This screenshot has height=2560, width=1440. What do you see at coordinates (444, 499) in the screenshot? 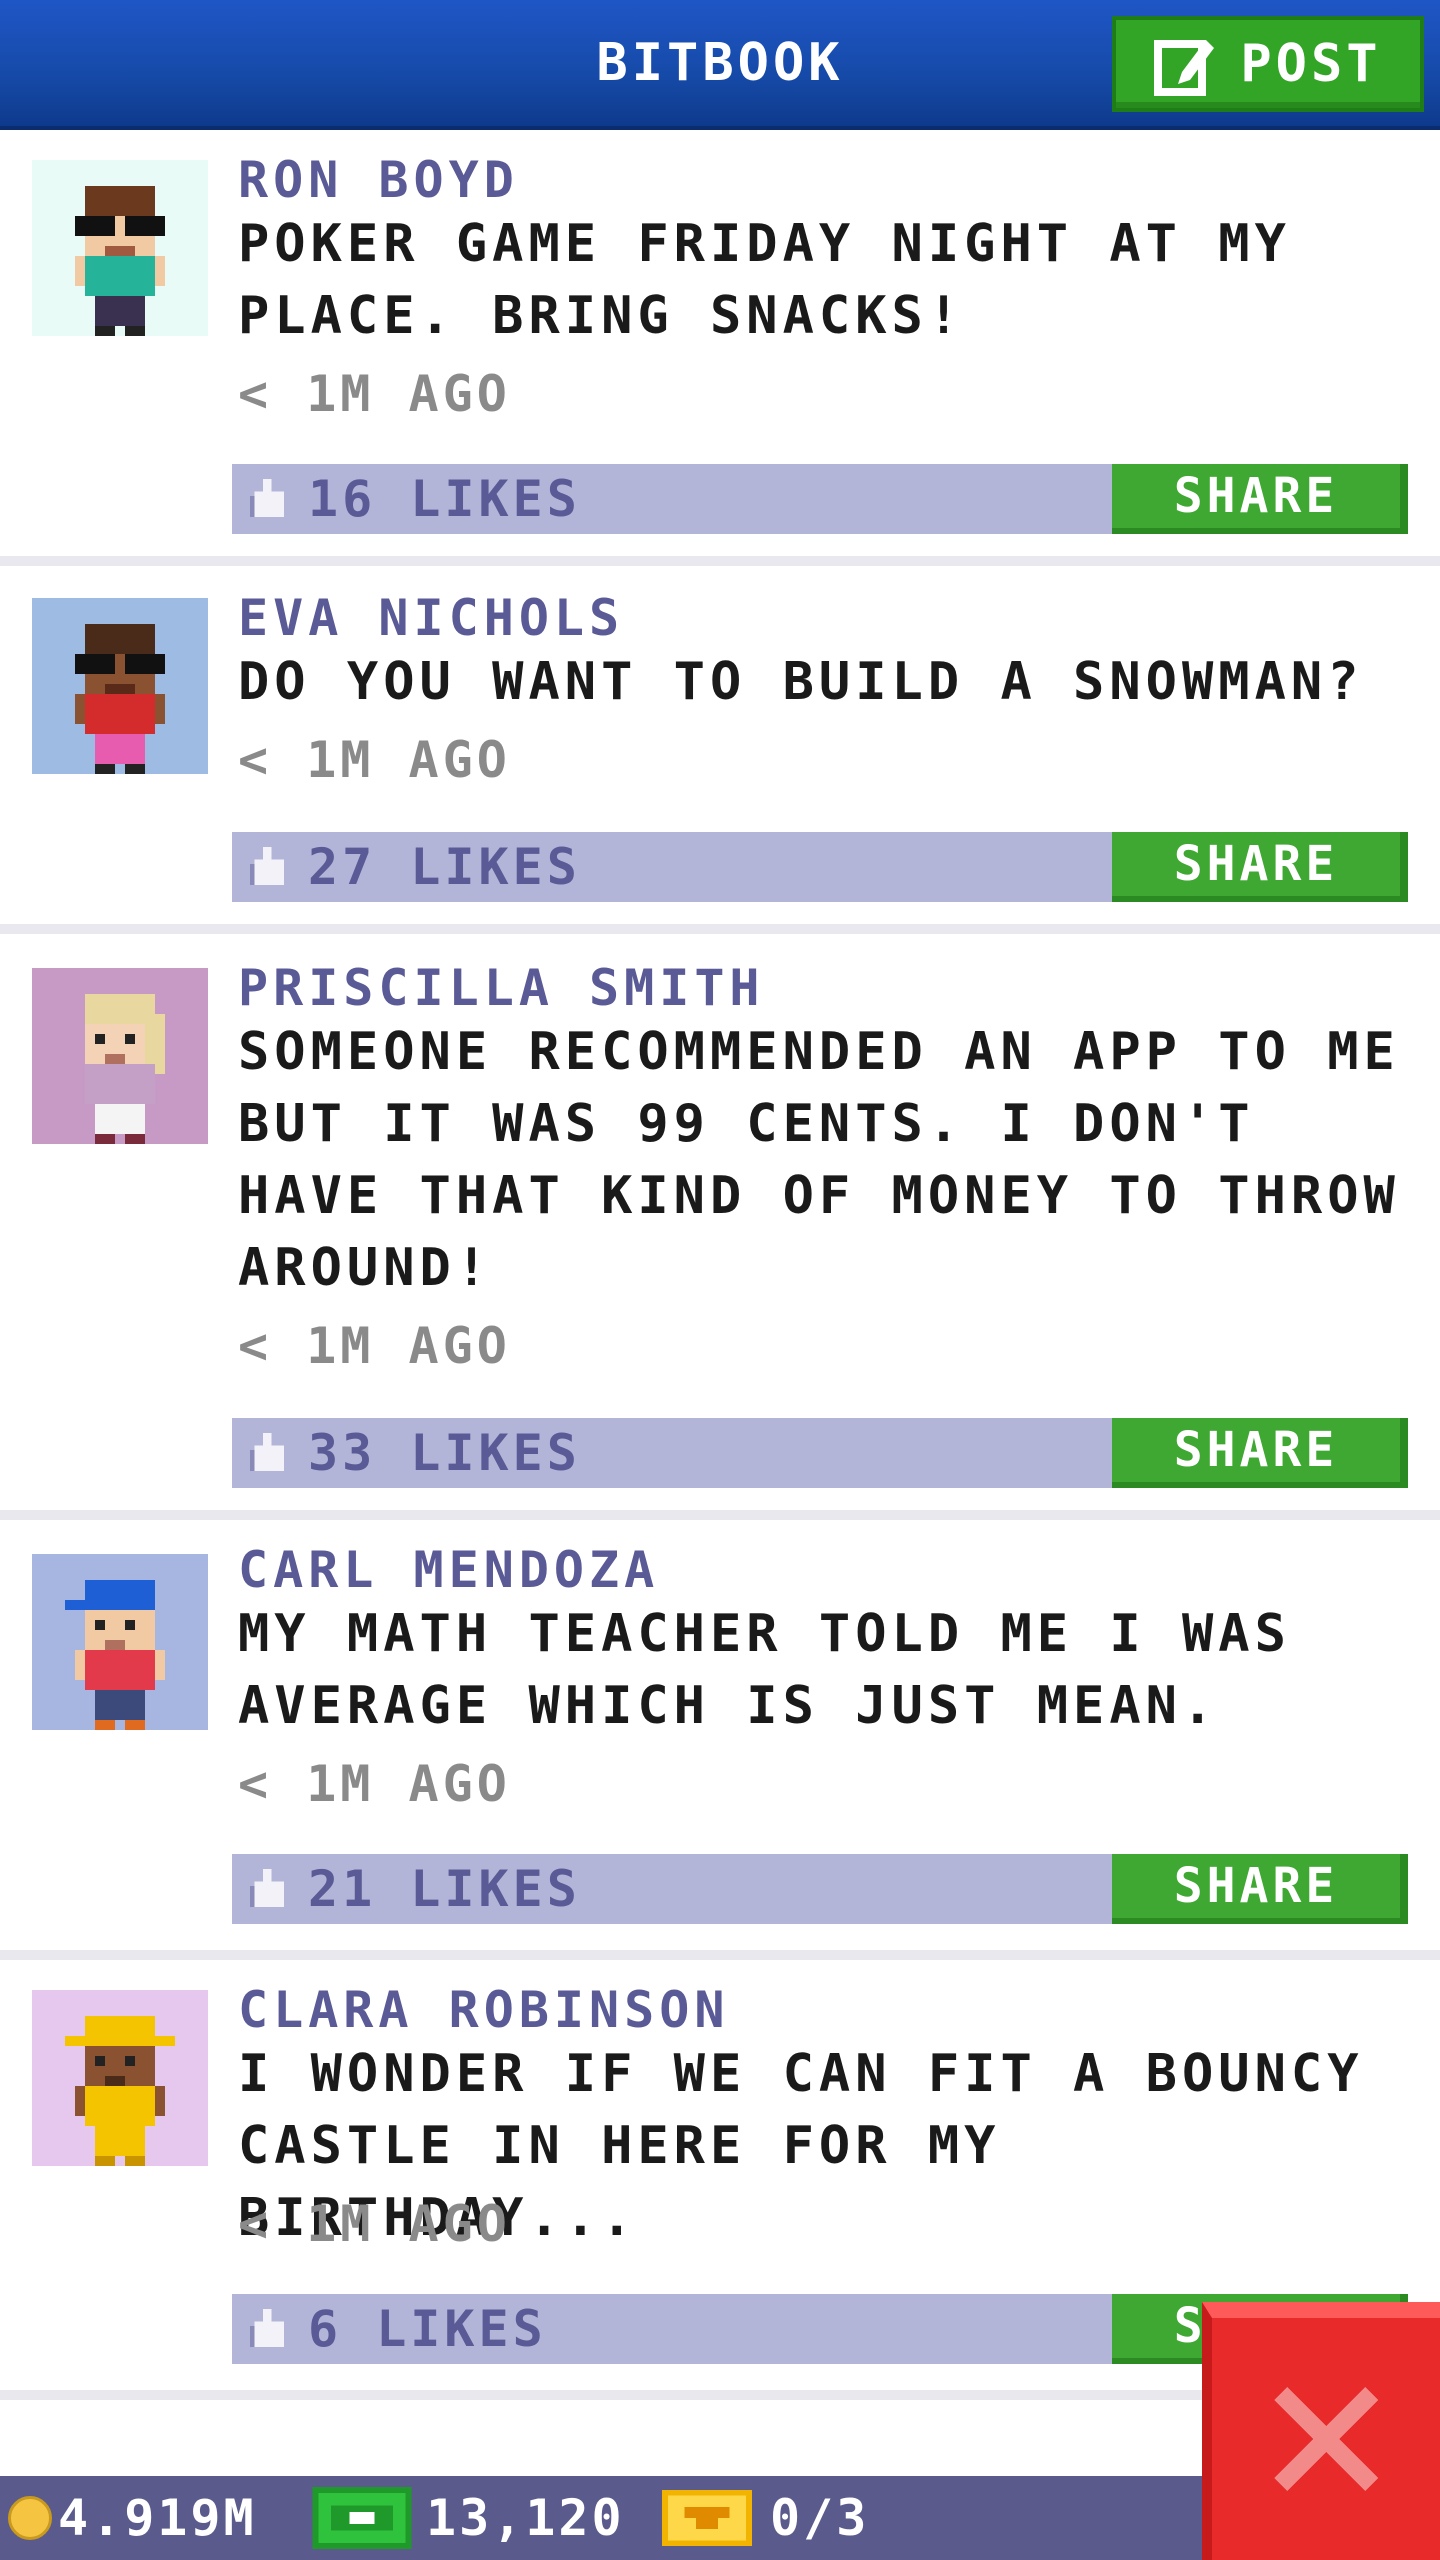
I see `like-count: 16 LIKES` at bounding box center [444, 499].